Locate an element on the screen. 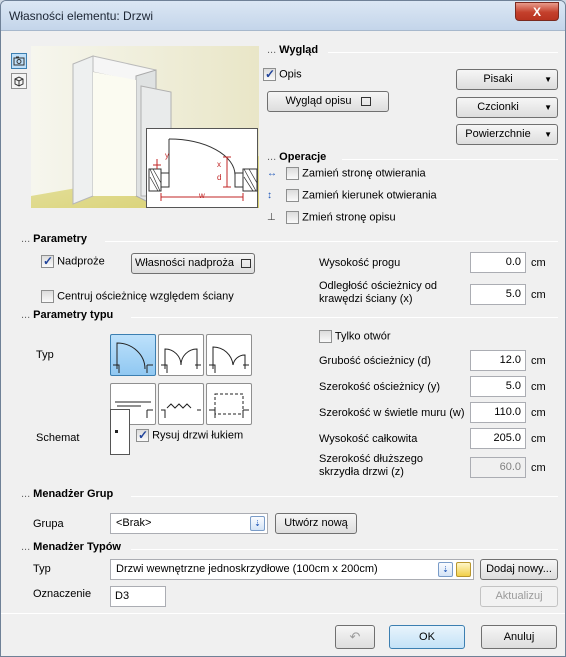  rysuj-checkbox is located at coordinates (142, 435).